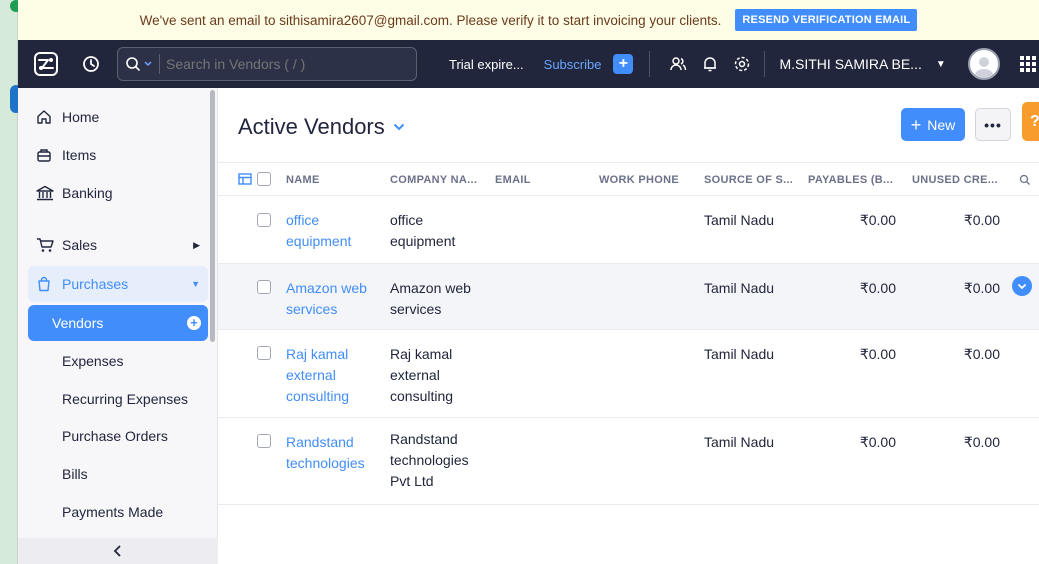 Image resolution: width=1039 pixels, height=564 pixels. I want to click on chevron-left-icon, so click(117, 551).